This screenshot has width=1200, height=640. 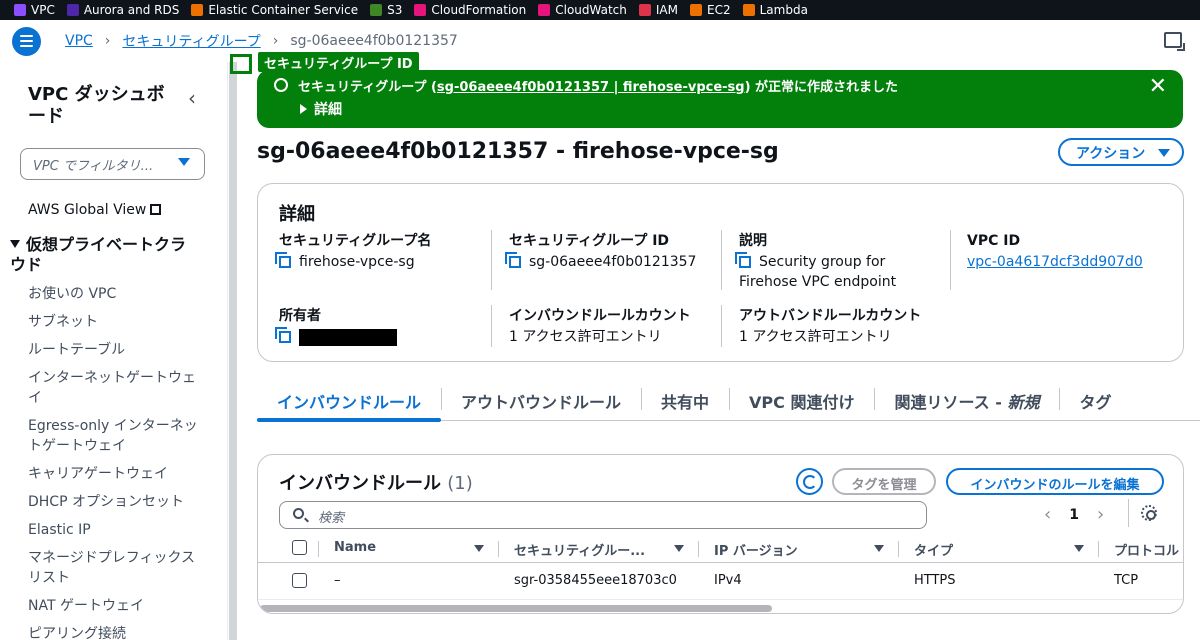 What do you see at coordinates (1149, 513) in the screenshot?
I see `gear-icon` at bounding box center [1149, 513].